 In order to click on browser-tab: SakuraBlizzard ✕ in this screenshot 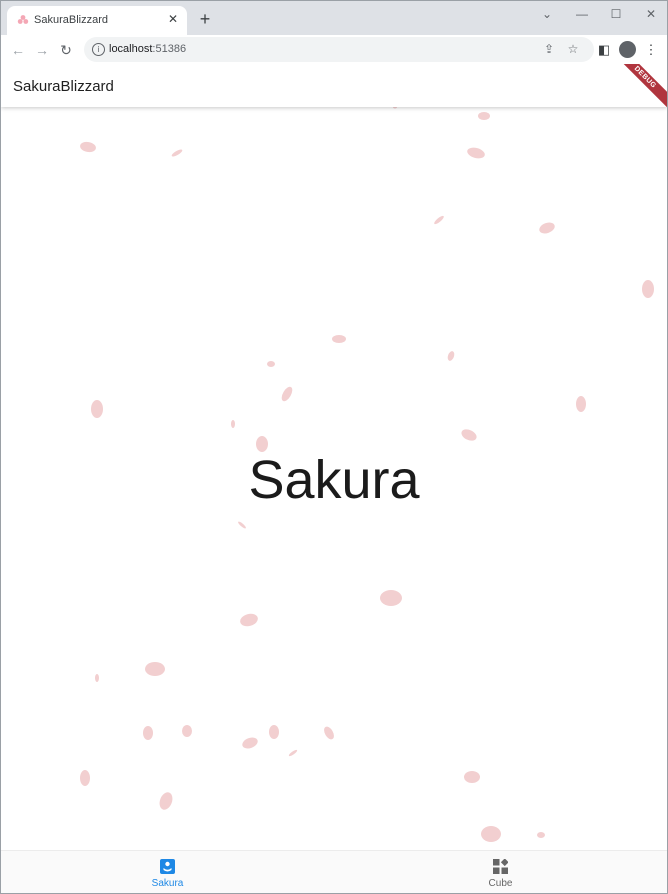, I will do `click(97, 20)`.